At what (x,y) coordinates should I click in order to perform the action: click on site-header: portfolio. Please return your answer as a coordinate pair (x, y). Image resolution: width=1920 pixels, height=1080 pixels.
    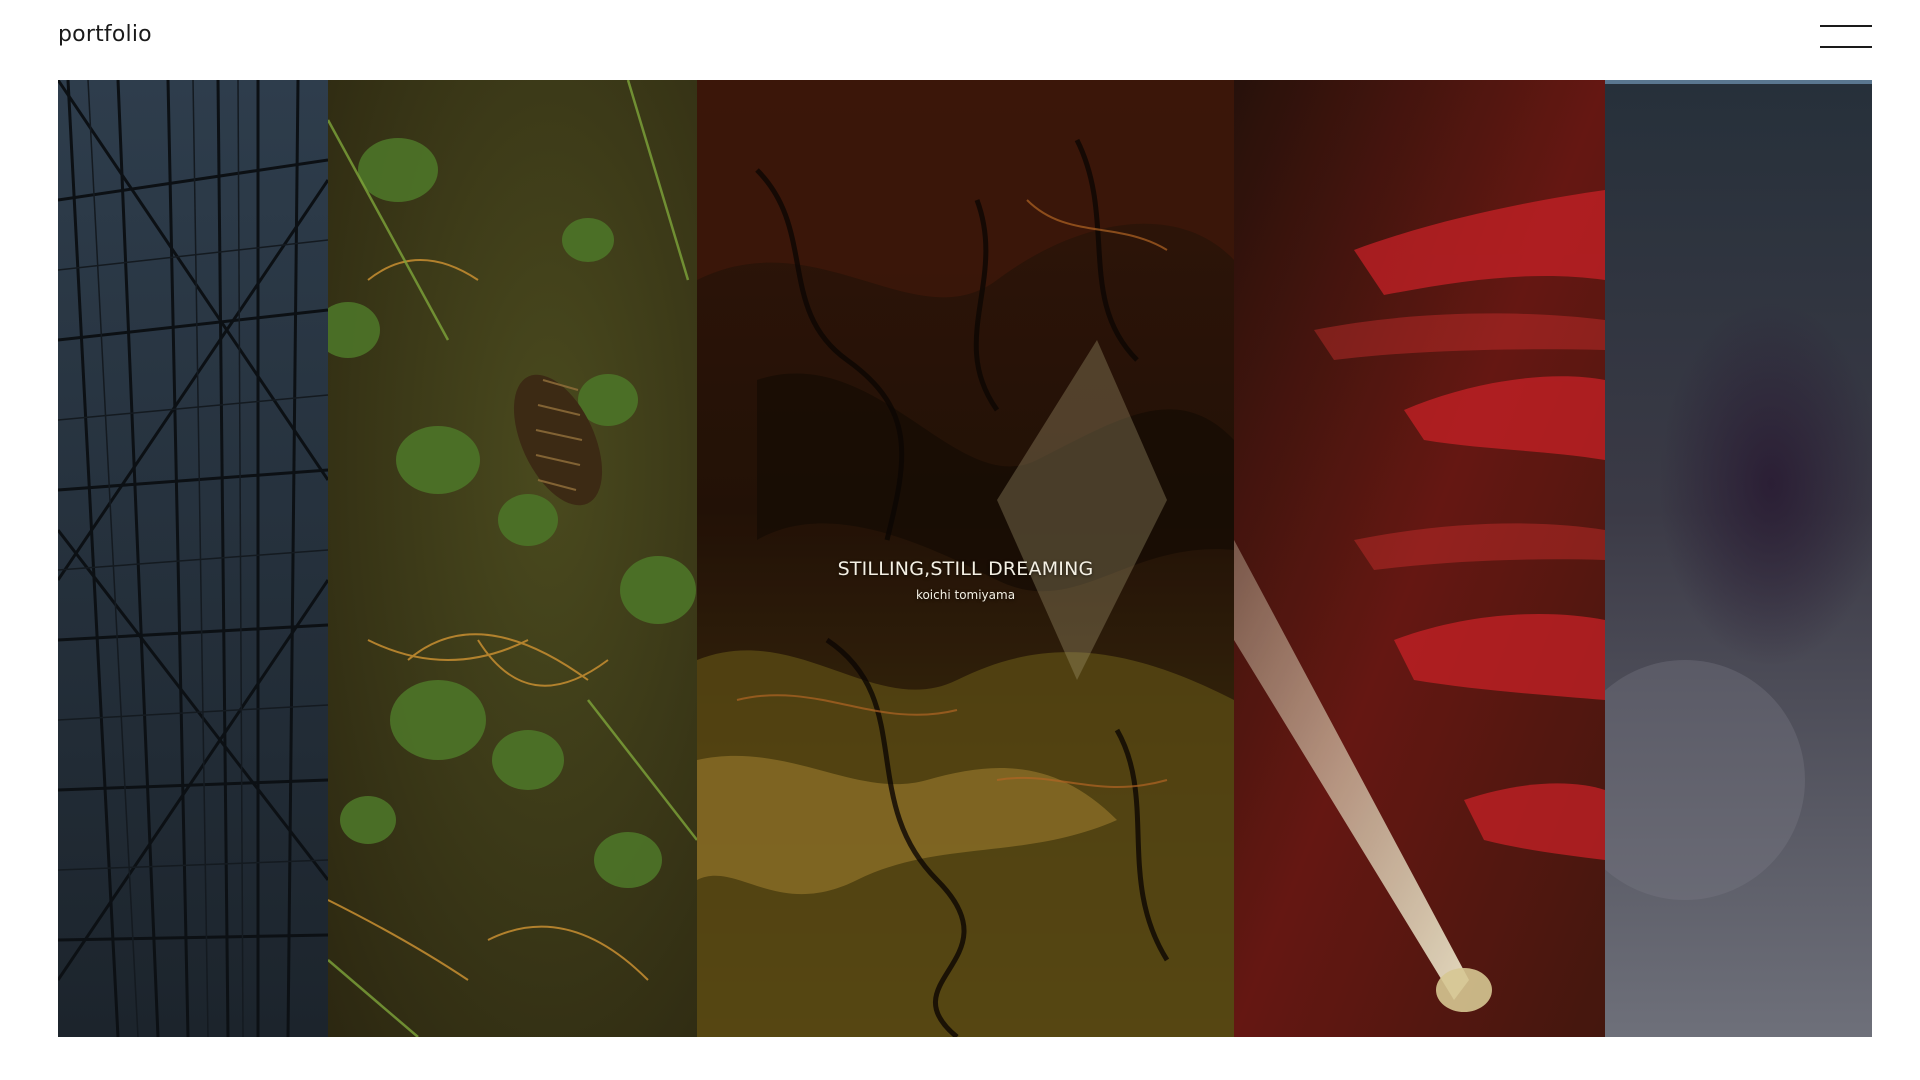
    Looking at the image, I should click on (960, 40).